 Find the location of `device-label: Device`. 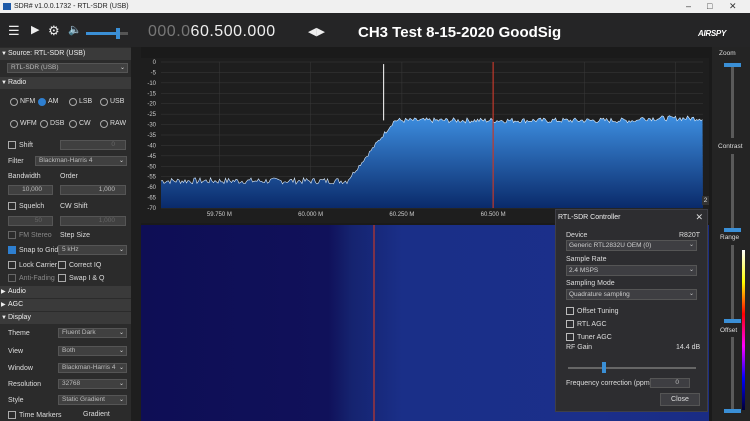

device-label: Device is located at coordinates (577, 235).